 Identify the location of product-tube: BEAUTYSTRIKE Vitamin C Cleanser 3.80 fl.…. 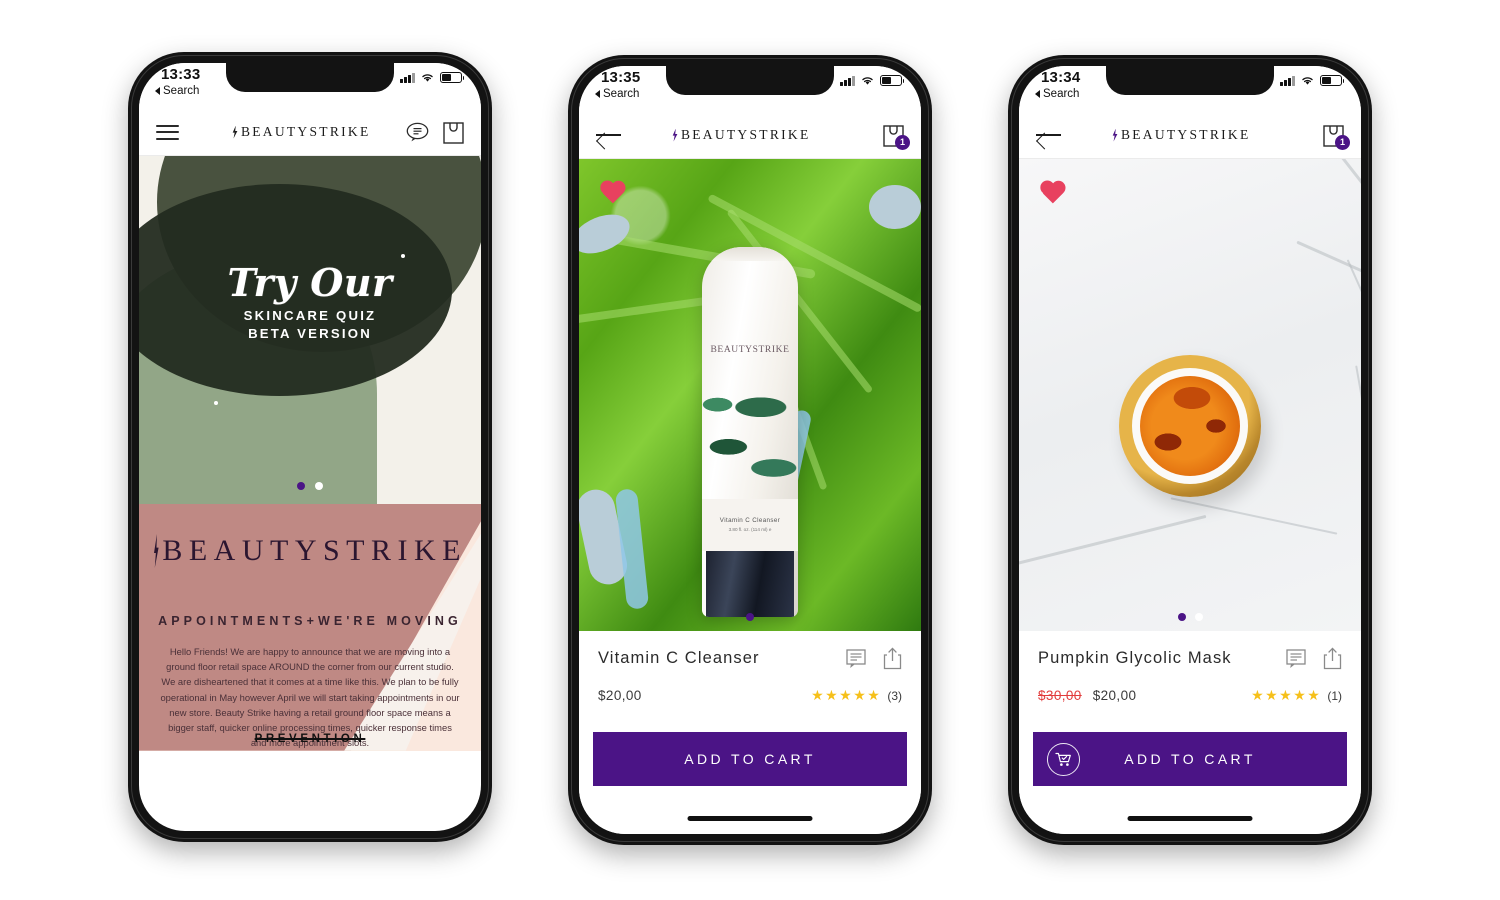
(750, 432).